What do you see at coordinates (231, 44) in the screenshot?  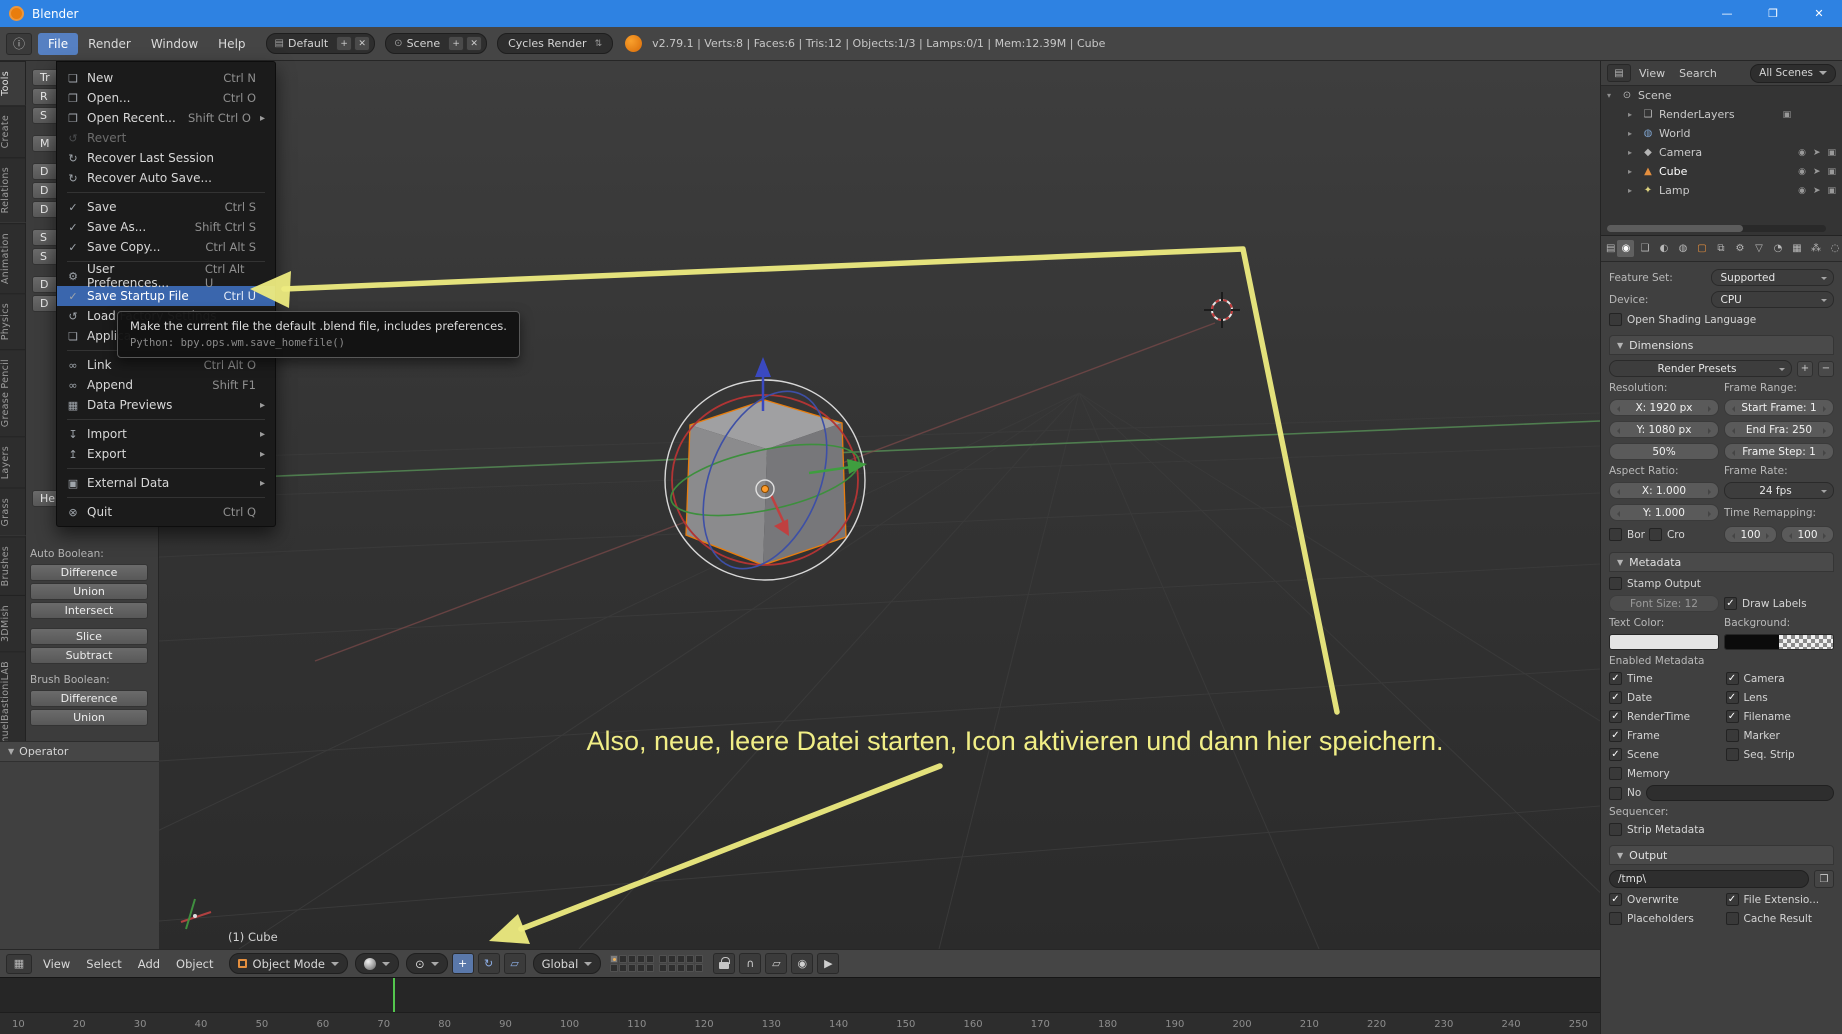 I see `menubar-menu: Help` at bounding box center [231, 44].